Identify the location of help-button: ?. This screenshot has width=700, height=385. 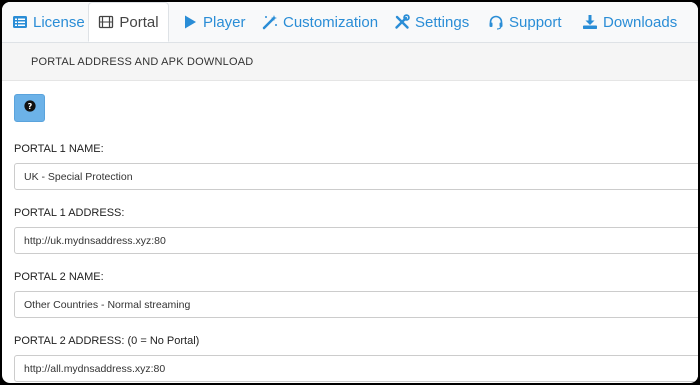
(29, 108).